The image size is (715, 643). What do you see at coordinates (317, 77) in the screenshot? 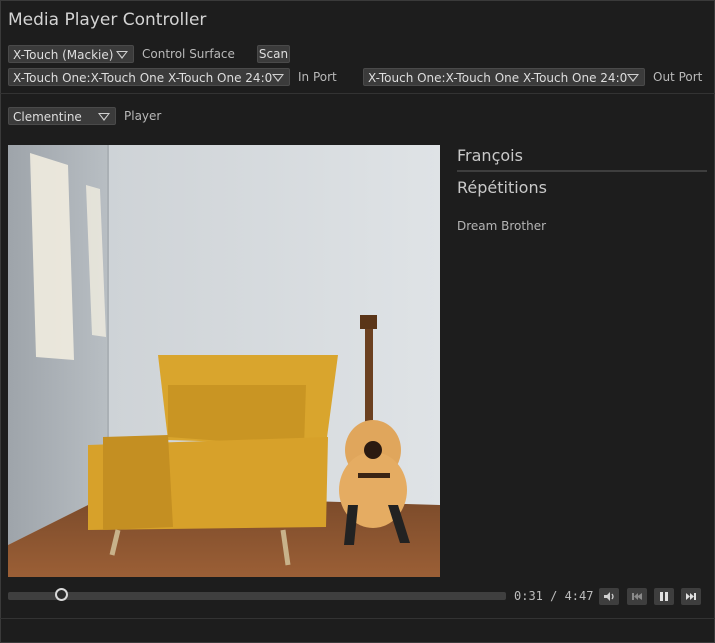
I see `in-port-label: In Port` at bounding box center [317, 77].